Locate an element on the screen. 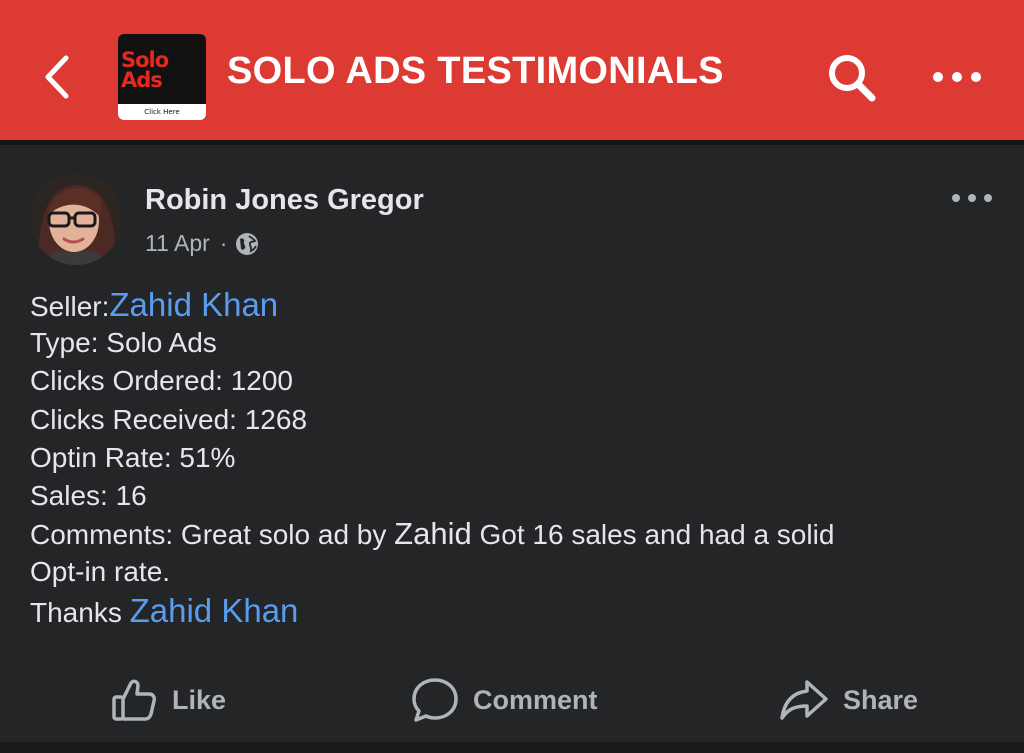 This screenshot has height=753, width=1024. group-title: SOLO ADS TESTIMONIALS is located at coordinates (475, 71).